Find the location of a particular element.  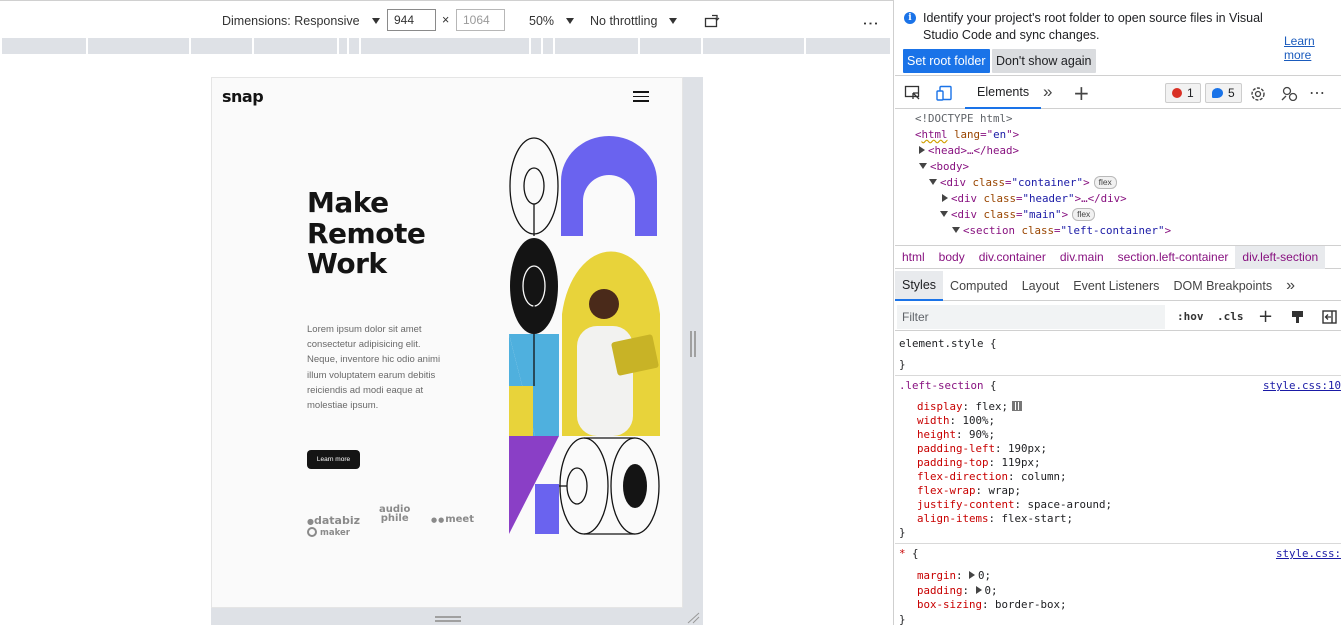

breadcrumb-item-selected: div.left-section is located at coordinates (1280, 257).